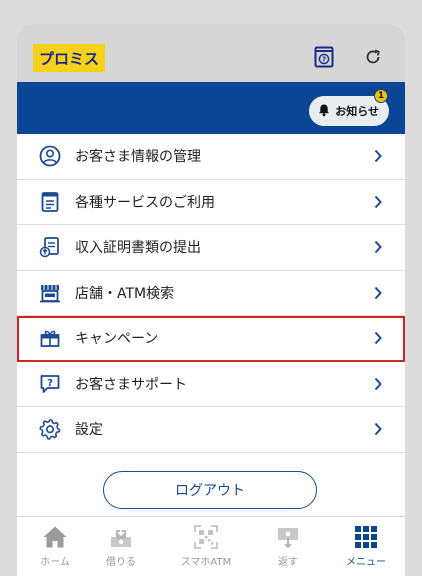 Image resolution: width=422 pixels, height=576 pixels. I want to click on tab-label: 返す, so click(288, 562).